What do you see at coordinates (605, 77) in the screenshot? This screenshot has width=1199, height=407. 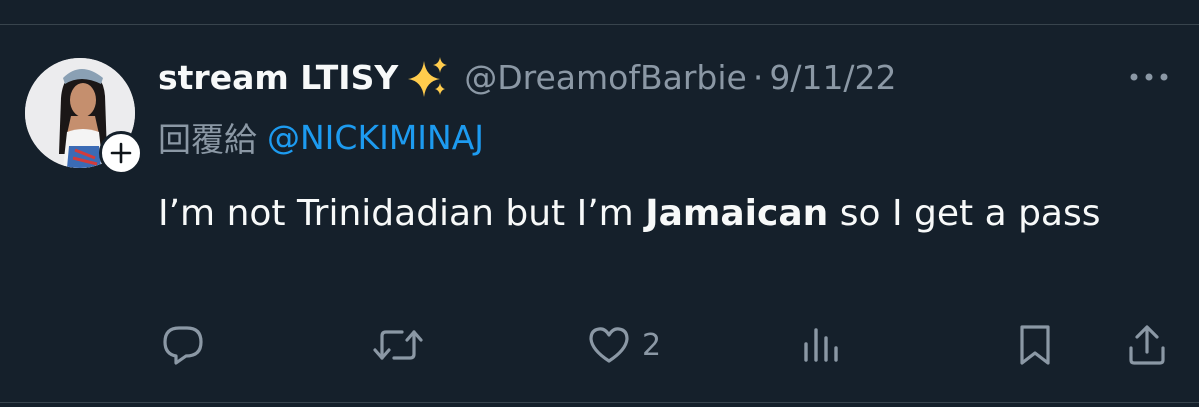 I see `user-handle: @DreamofBarbie` at bounding box center [605, 77].